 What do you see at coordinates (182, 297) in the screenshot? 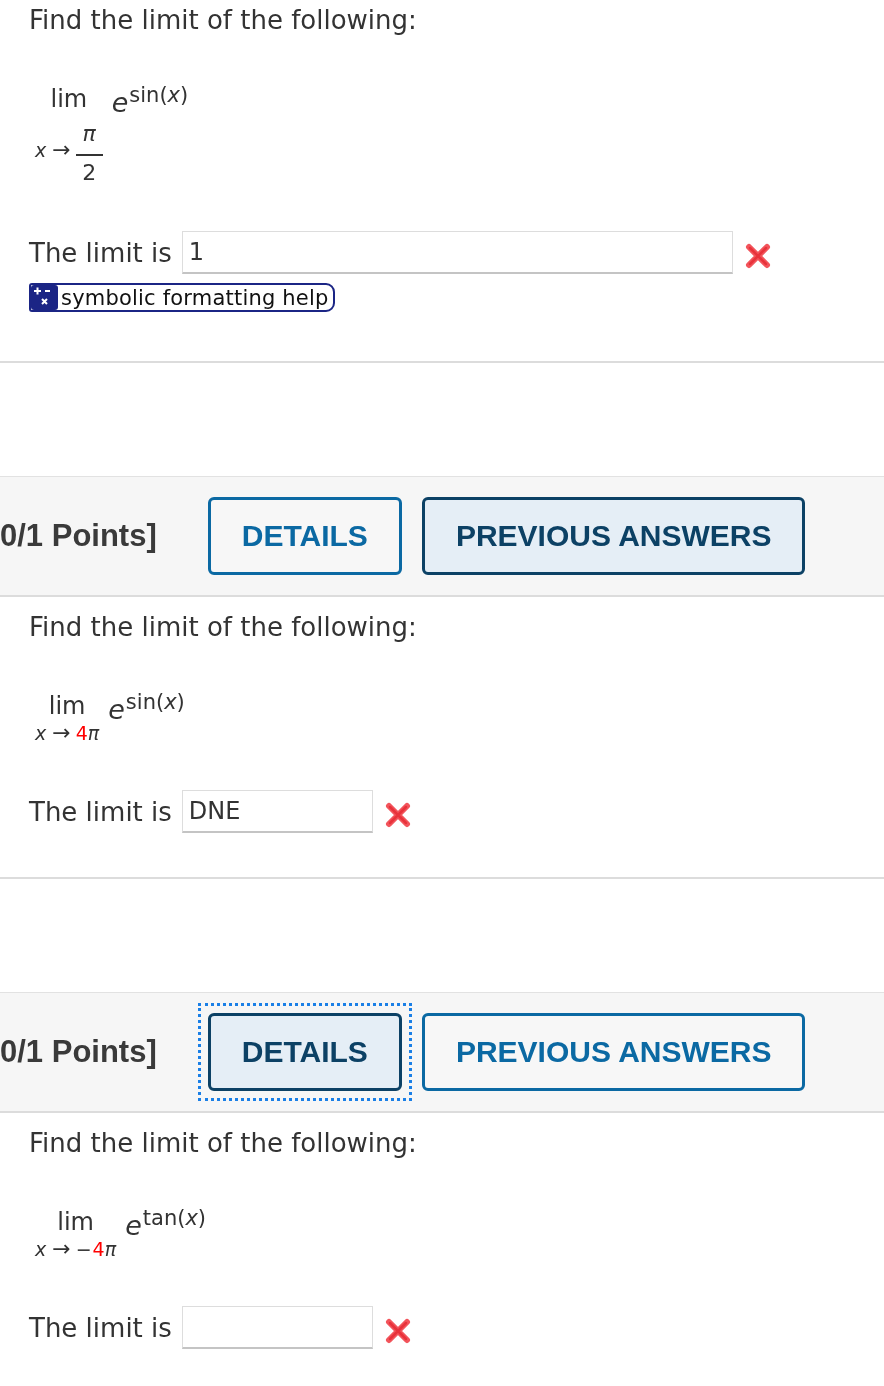
I see `symbolic-help-button: symbolic formatting help` at bounding box center [182, 297].